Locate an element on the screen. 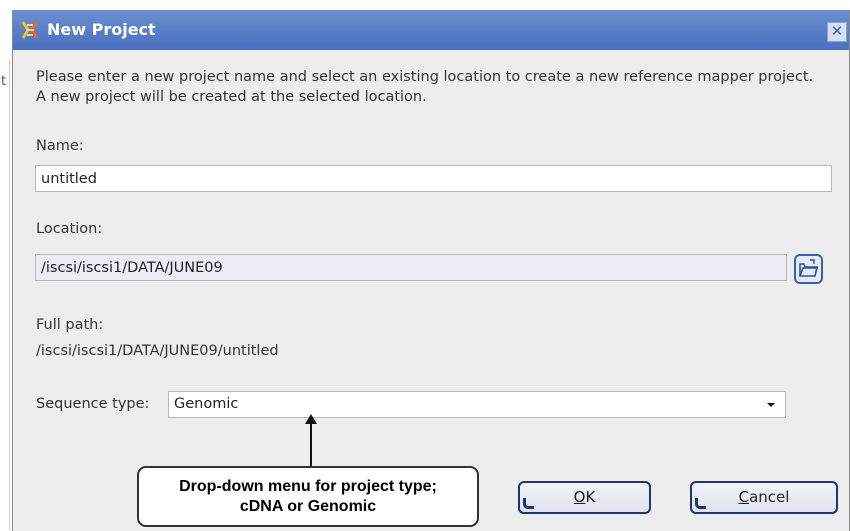  close-button: ✕ is located at coordinates (837, 32).